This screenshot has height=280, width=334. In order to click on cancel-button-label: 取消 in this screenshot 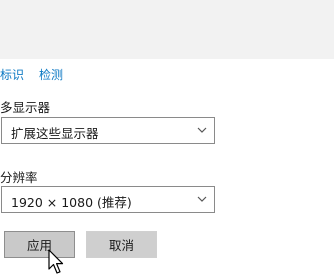, I will do `click(121, 245)`.